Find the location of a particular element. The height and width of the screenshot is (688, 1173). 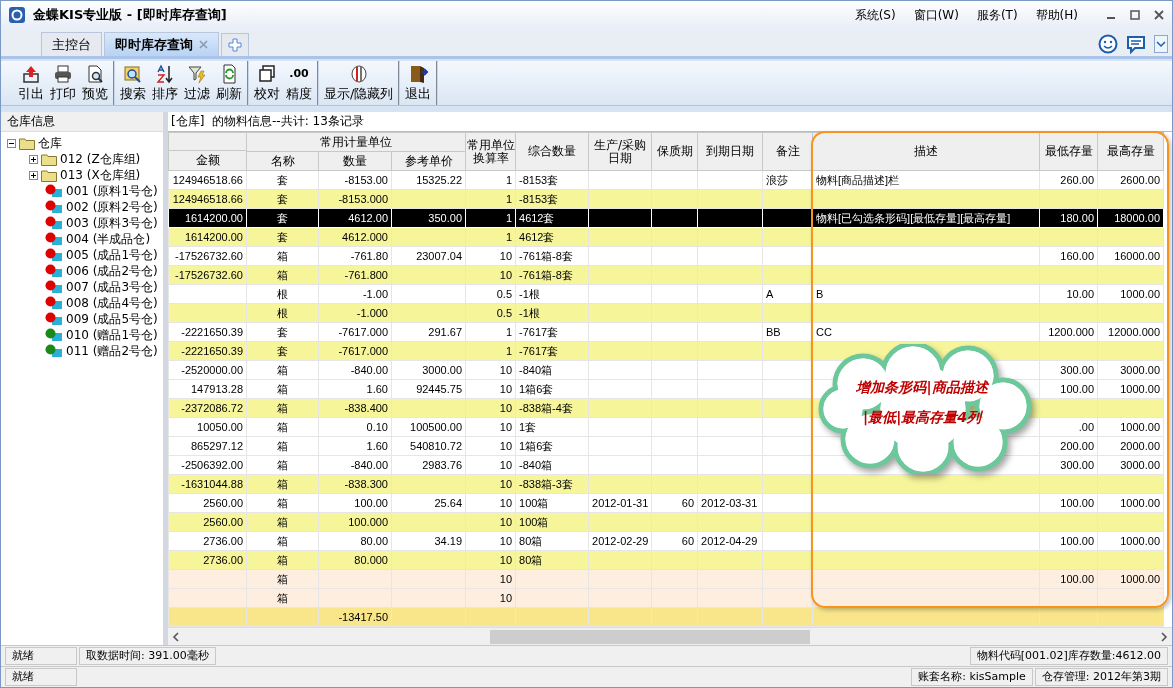

search-icon is located at coordinates (133, 73).